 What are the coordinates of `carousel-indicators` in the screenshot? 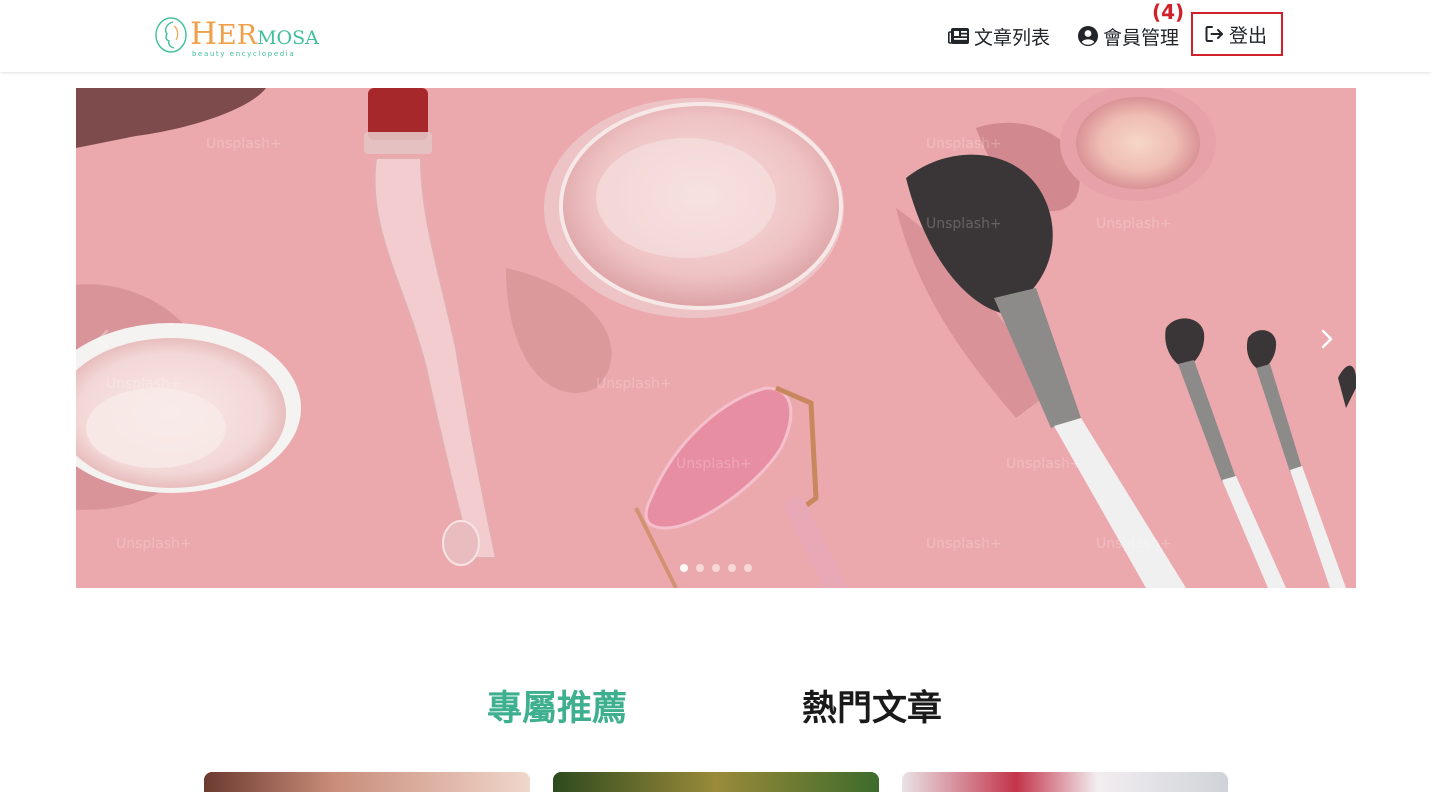 It's located at (716, 568).